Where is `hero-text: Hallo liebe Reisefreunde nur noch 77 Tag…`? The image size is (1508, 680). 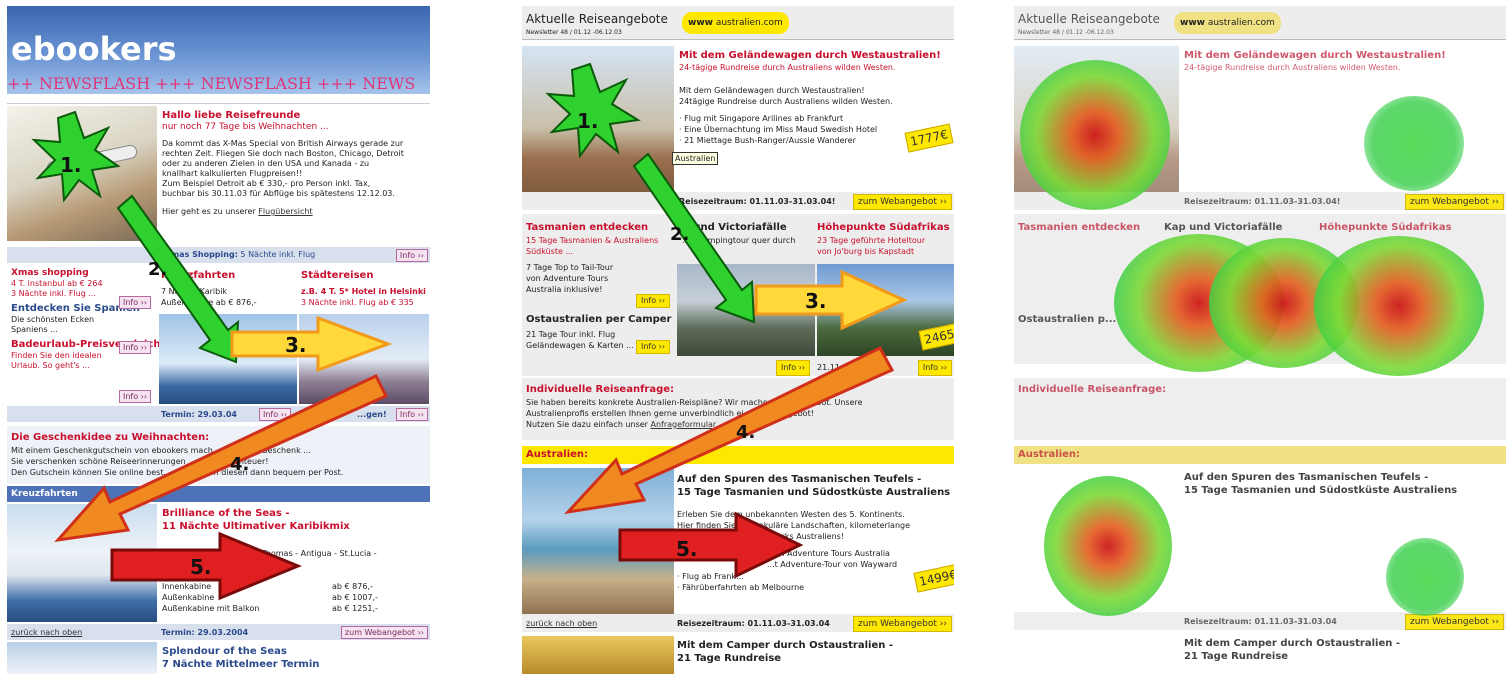 hero-text: Hallo liebe Reisefreunde nur noch 77 Tag… is located at coordinates (294, 163).